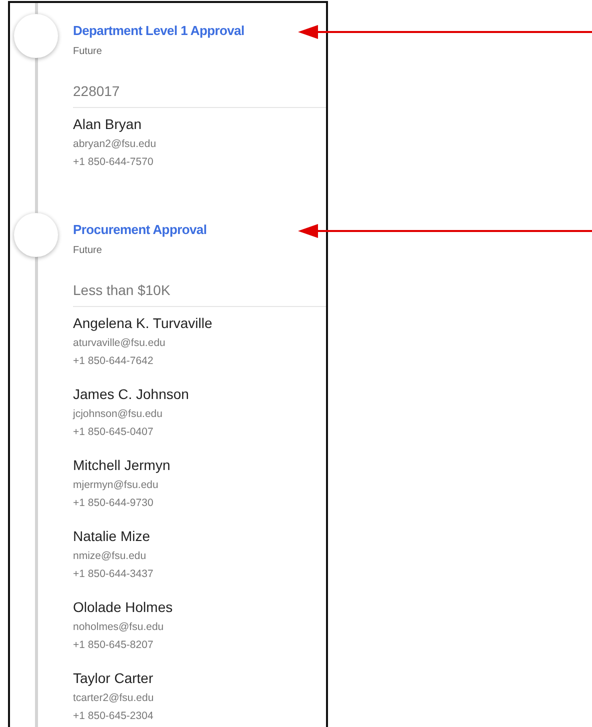  What do you see at coordinates (199, 294) in the screenshot?
I see `approver-group: Less than $10K` at bounding box center [199, 294].